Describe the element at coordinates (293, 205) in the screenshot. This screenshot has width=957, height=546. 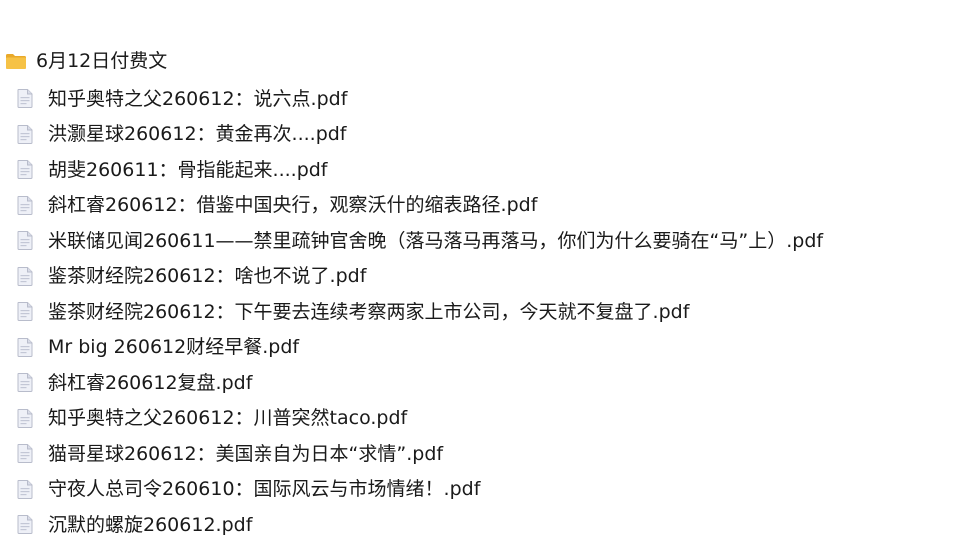
I see `file-name: 斜杠睿260612：借鉴中国央行，观察沃什的缩表路径.pdf` at that location.